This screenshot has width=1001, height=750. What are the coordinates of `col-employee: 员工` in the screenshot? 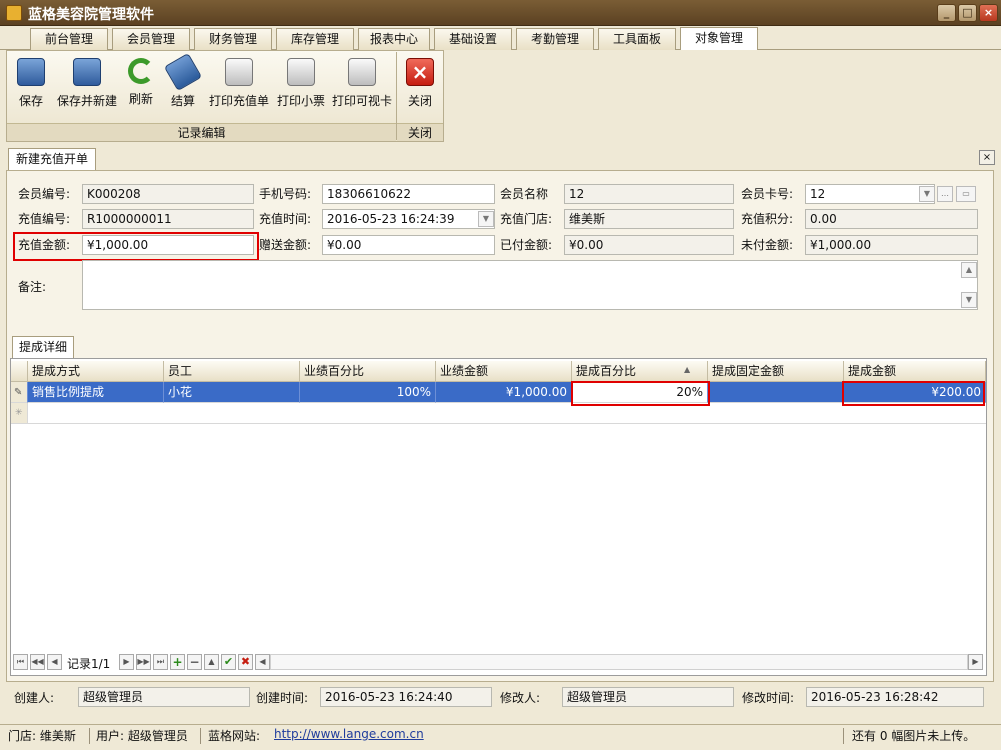 It's located at (232, 371).